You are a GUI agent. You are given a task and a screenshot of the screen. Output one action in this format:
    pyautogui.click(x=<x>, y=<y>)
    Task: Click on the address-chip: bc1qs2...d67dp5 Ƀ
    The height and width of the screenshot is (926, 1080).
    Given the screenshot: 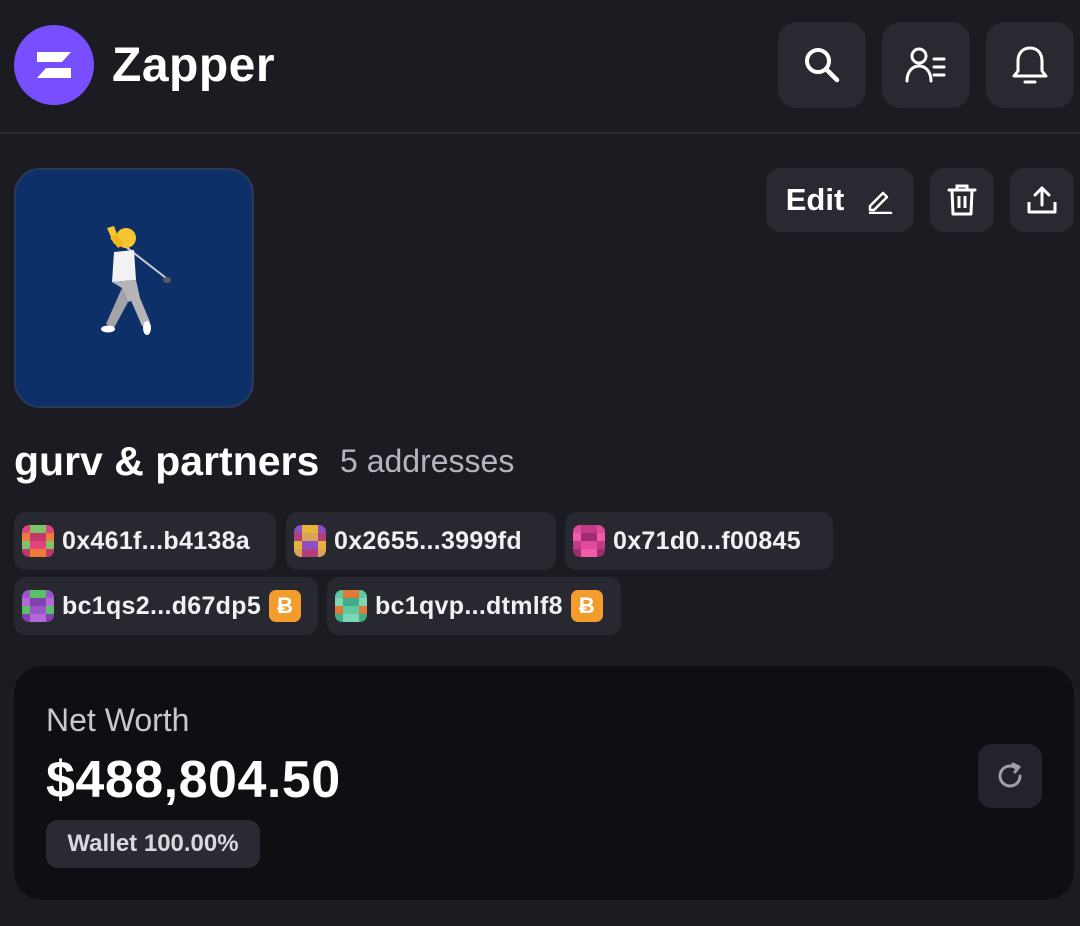 What is the action you would take?
    pyautogui.click(x=166, y=606)
    